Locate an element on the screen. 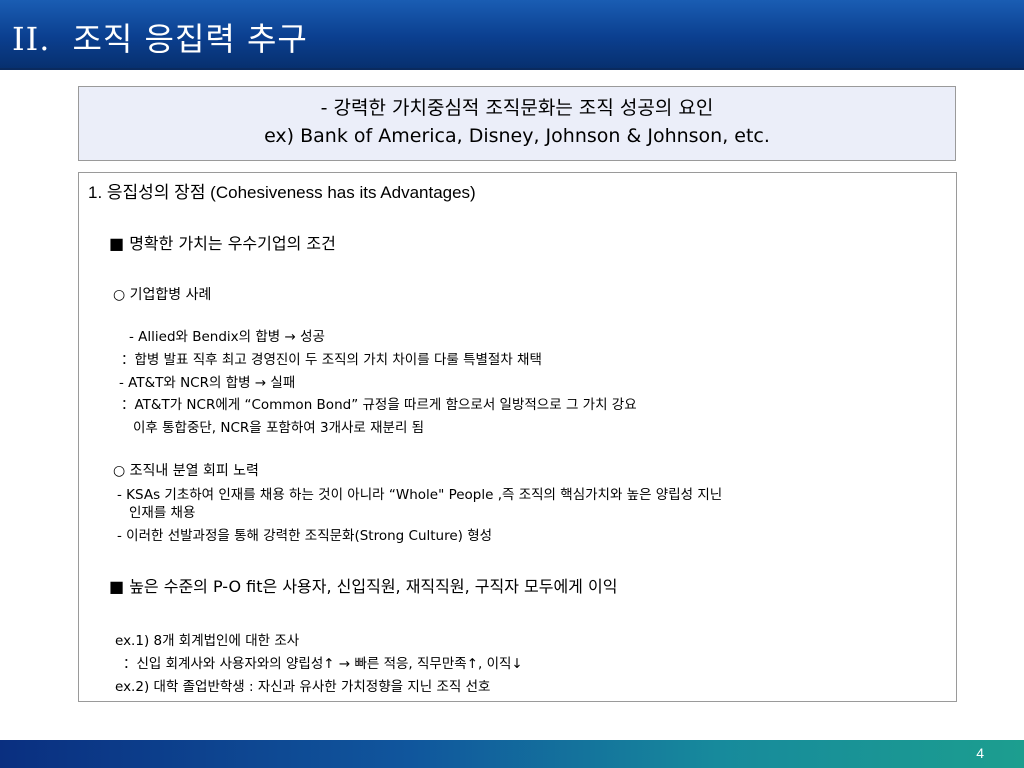 The height and width of the screenshot is (768, 1024). sub1-line: - Allied와 Bendix의 합병 → 성공 is located at coordinates (227, 337).